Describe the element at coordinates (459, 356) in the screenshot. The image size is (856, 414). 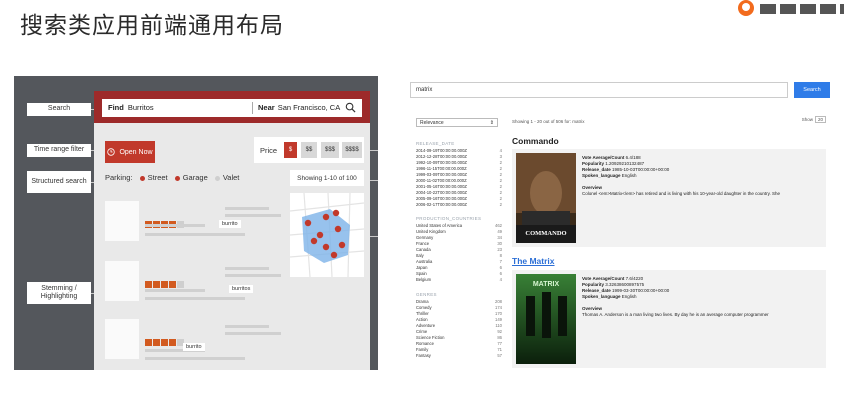
I see `facet-item: Fantasy 57` at that location.